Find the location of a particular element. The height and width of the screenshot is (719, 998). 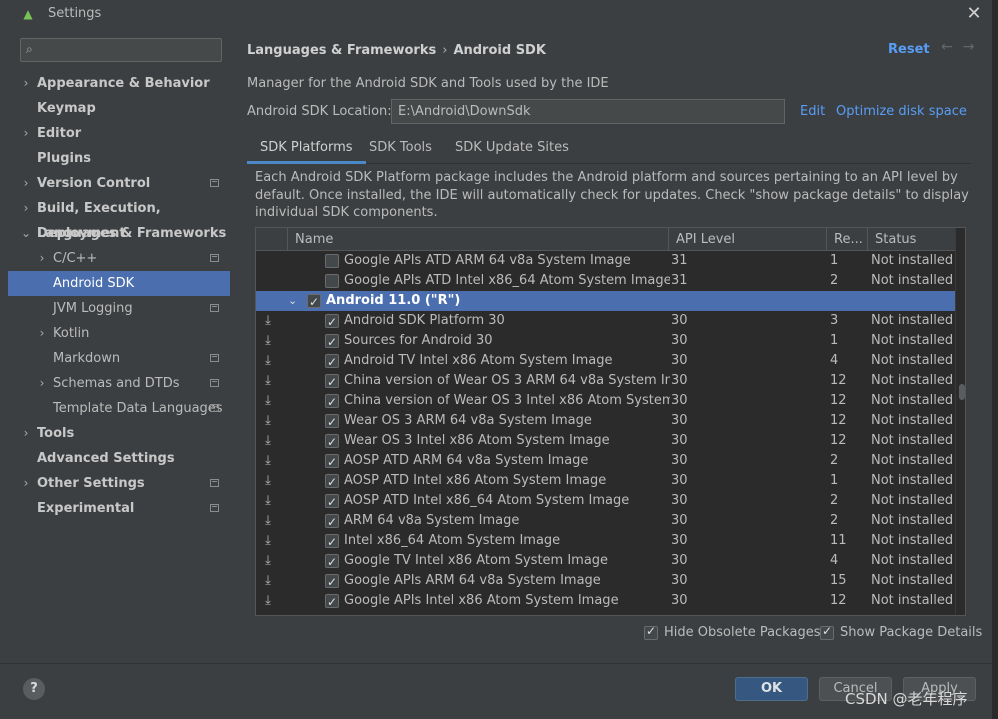

hide-obsolete-checkbox is located at coordinates (651, 632).